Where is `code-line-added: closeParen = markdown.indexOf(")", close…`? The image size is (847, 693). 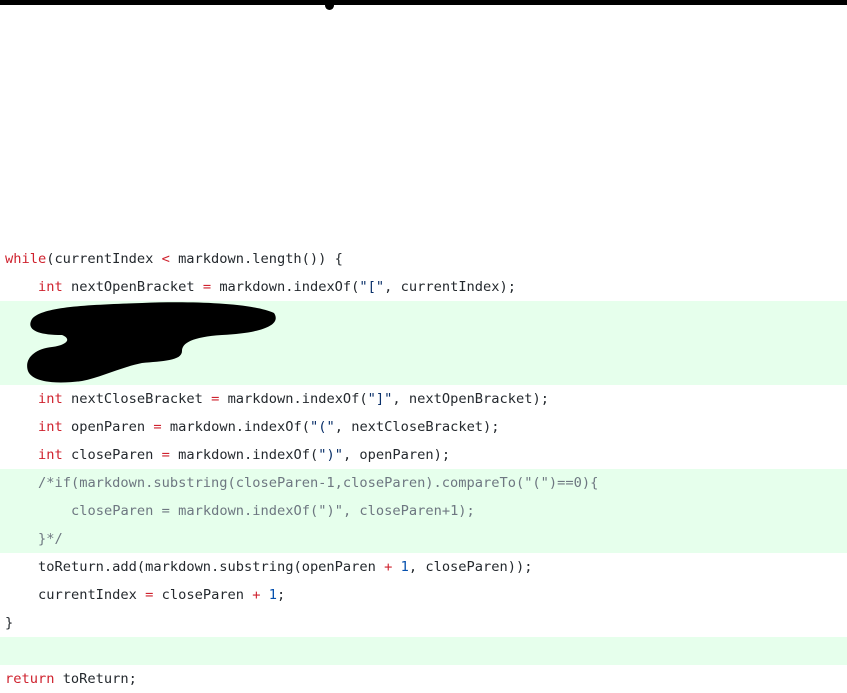 code-line-added: closeParen = markdown.indexOf(")", close… is located at coordinates (423, 511).